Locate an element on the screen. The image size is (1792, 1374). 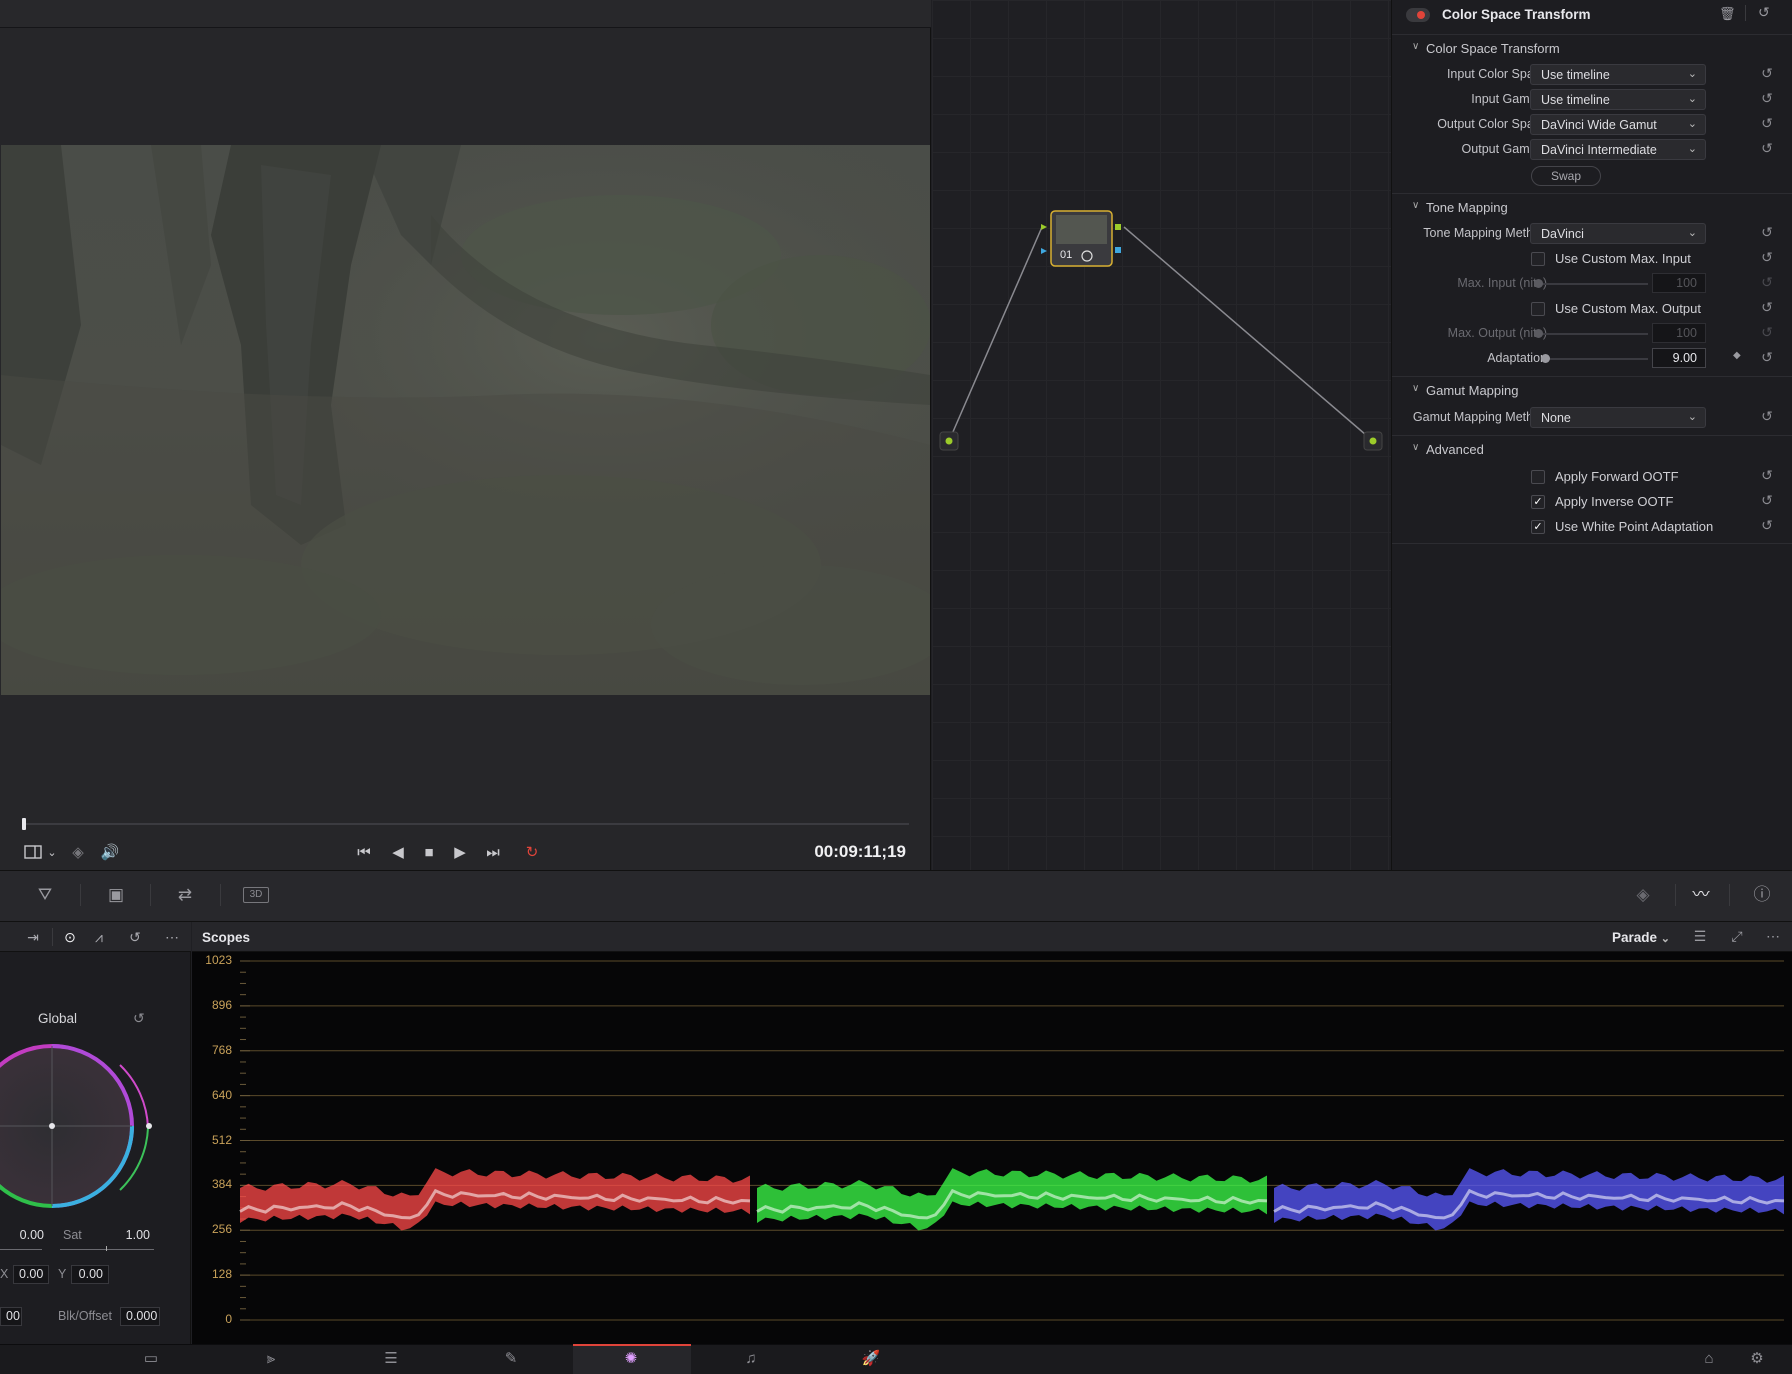
output-color-space-dropdown: DaVinci Wide Gamut ⌄ is located at coordinates (1618, 124).